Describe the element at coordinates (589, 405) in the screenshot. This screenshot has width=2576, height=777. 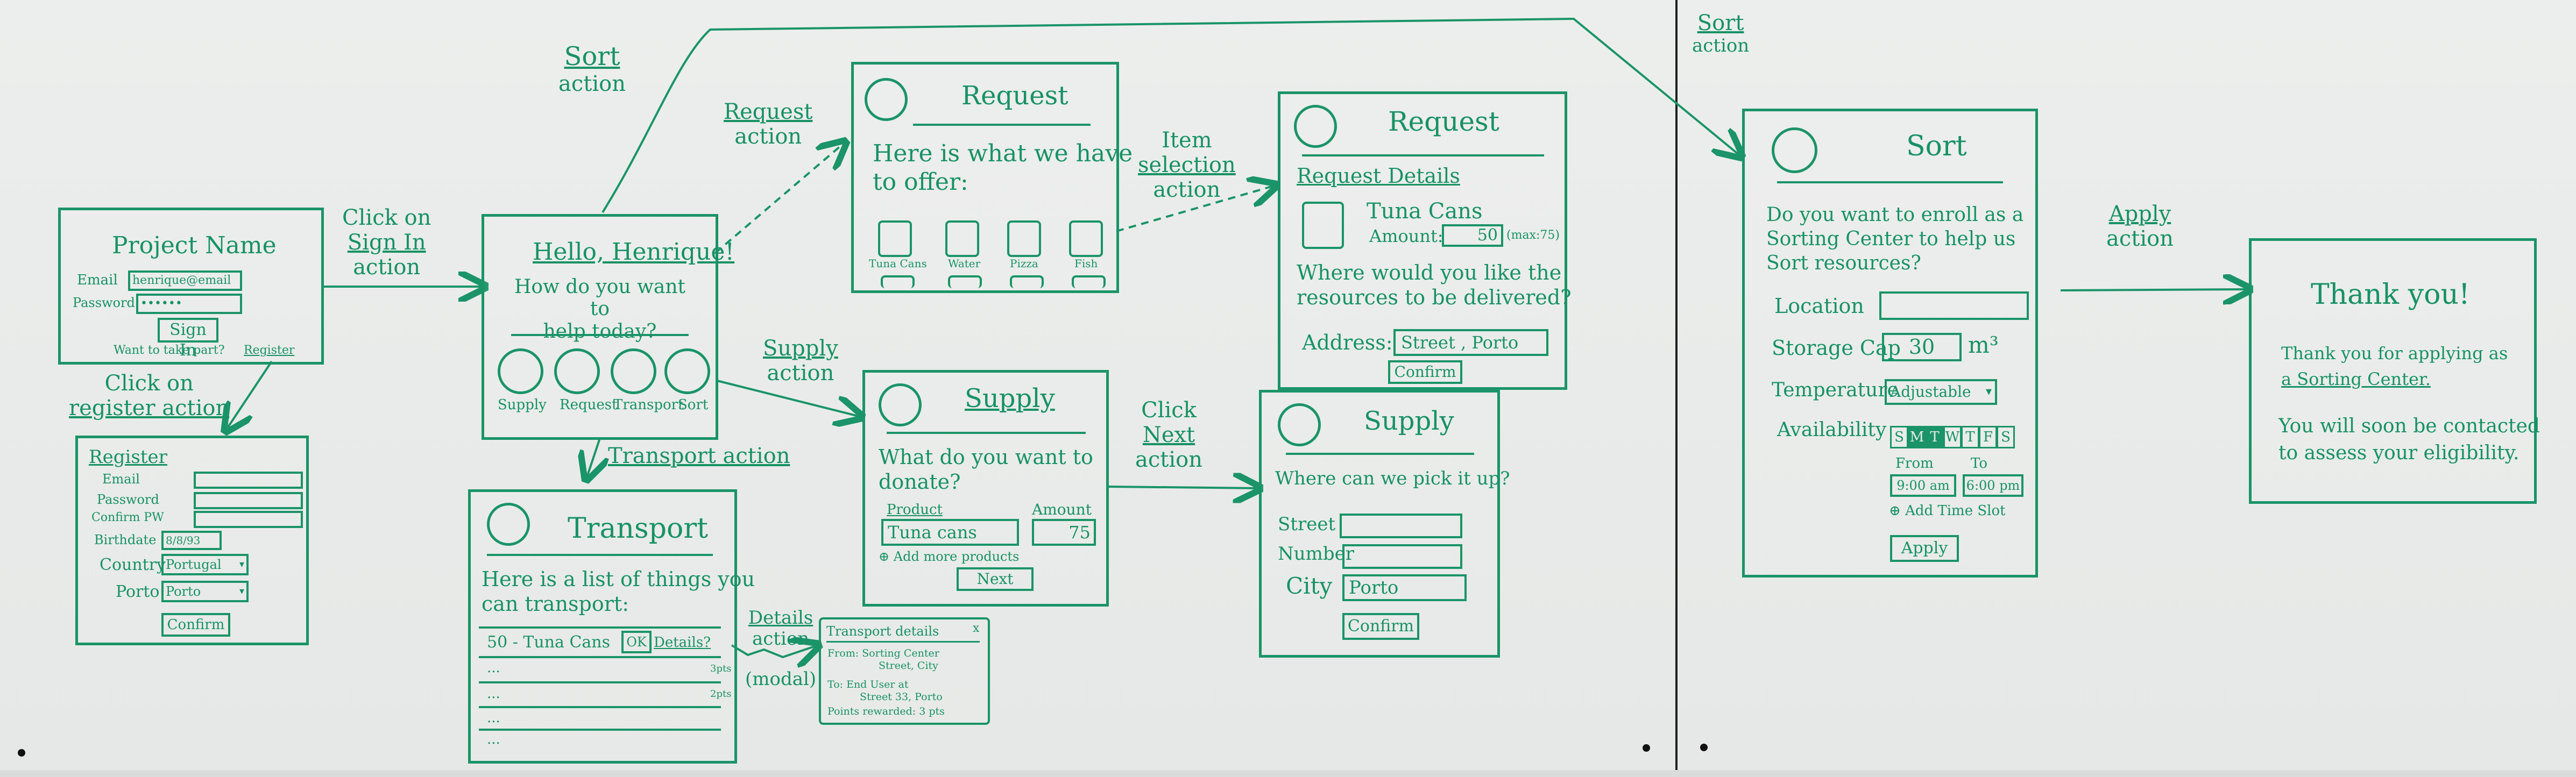
I see `request-option-label: Request` at that location.